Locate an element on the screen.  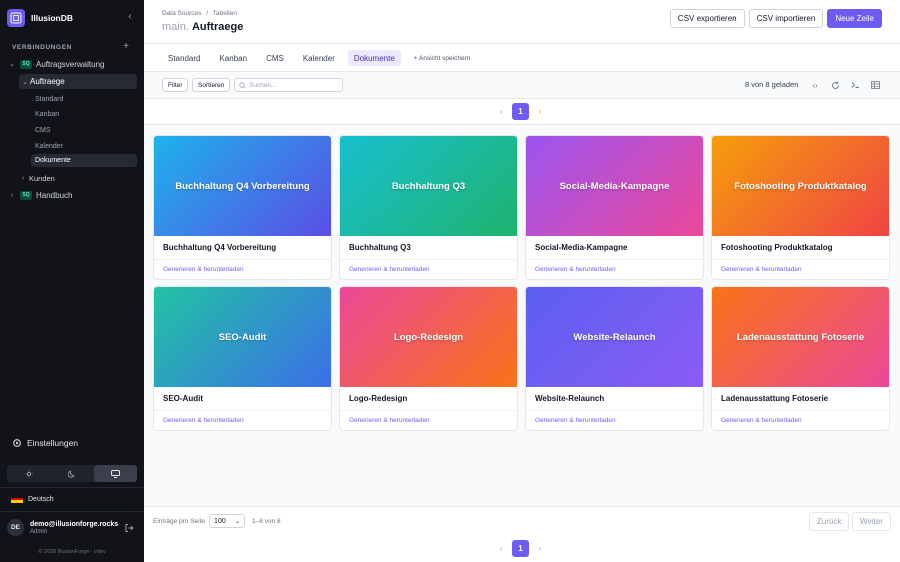
dark-theme-button is located at coordinates (71, 473).